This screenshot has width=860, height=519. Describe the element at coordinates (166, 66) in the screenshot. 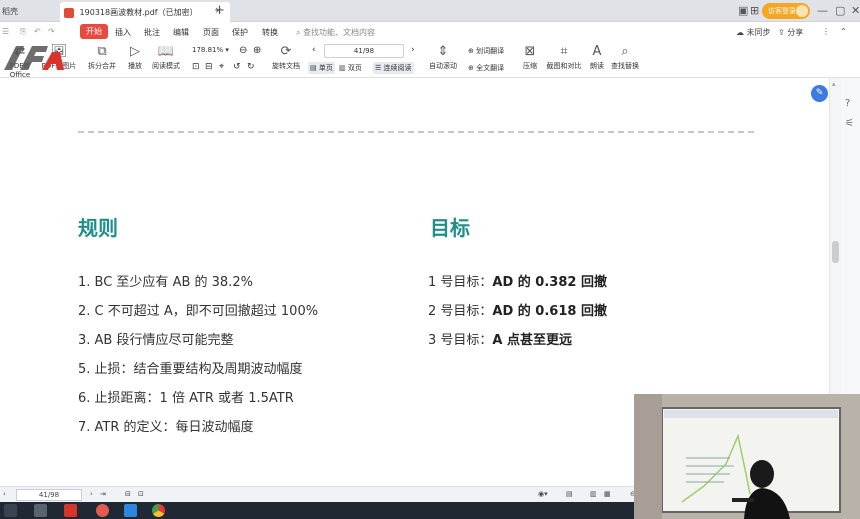

I see `read-mode-label: 阅读模式` at that location.